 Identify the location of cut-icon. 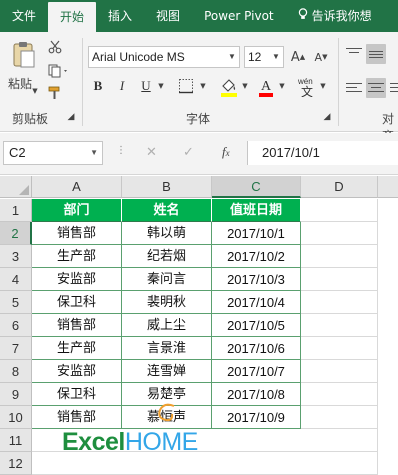
(55, 47).